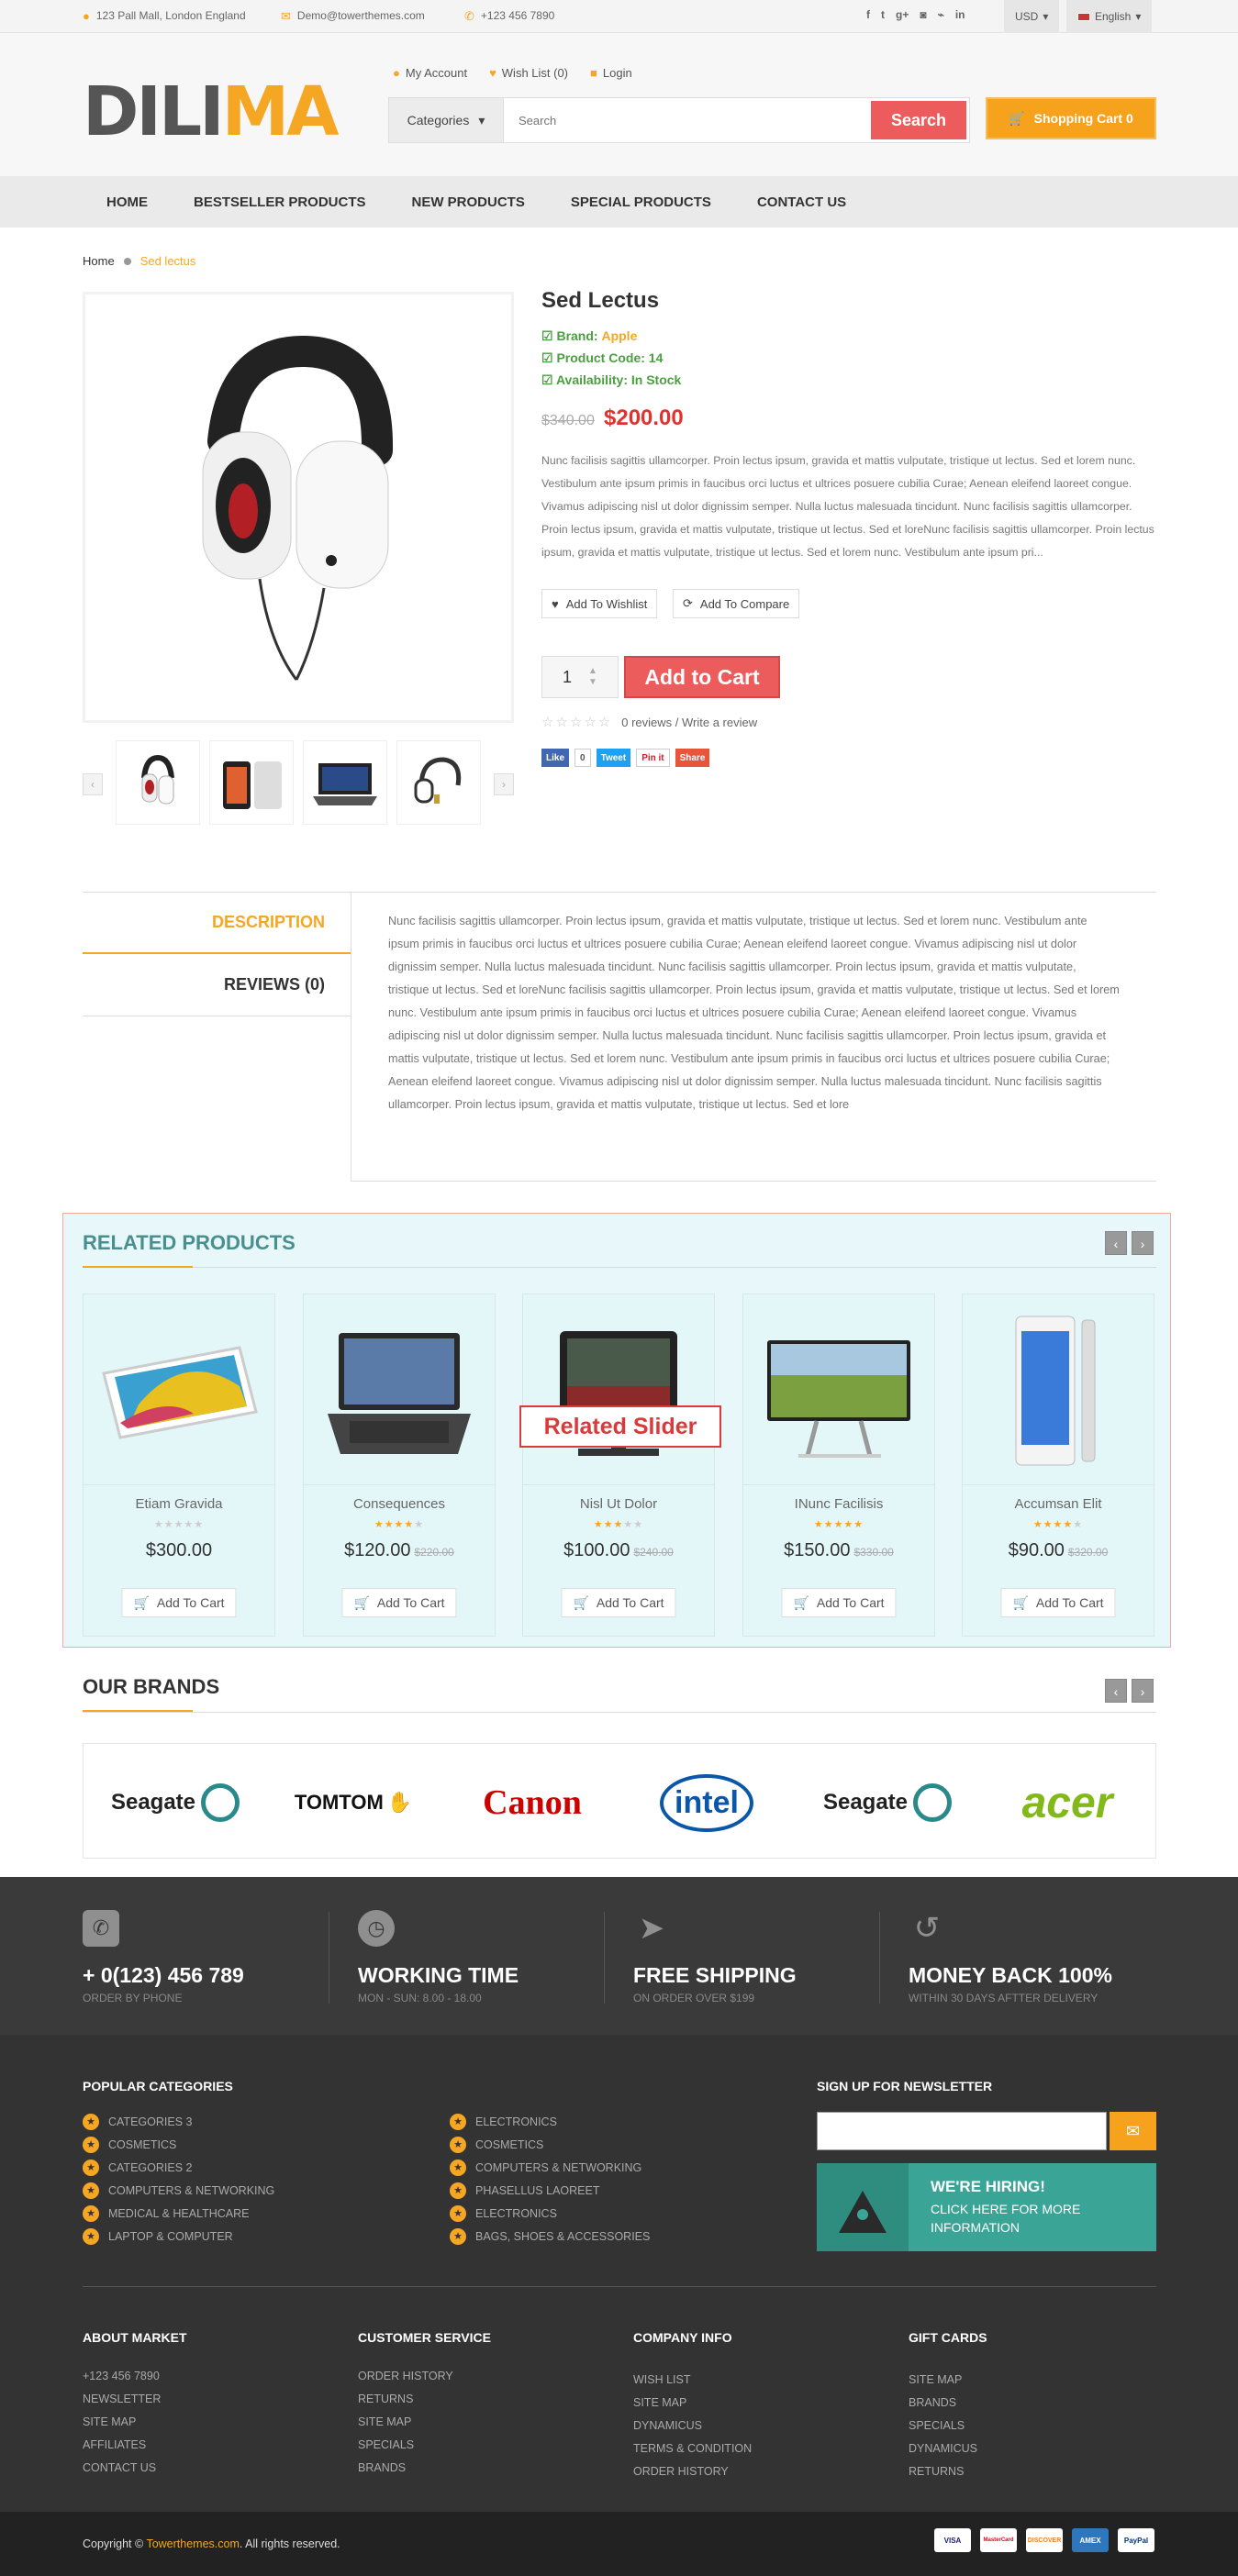 The width and height of the screenshot is (1238, 2576). What do you see at coordinates (592, 682) in the screenshot?
I see `chevron-down-icon: ▼` at bounding box center [592, 682].